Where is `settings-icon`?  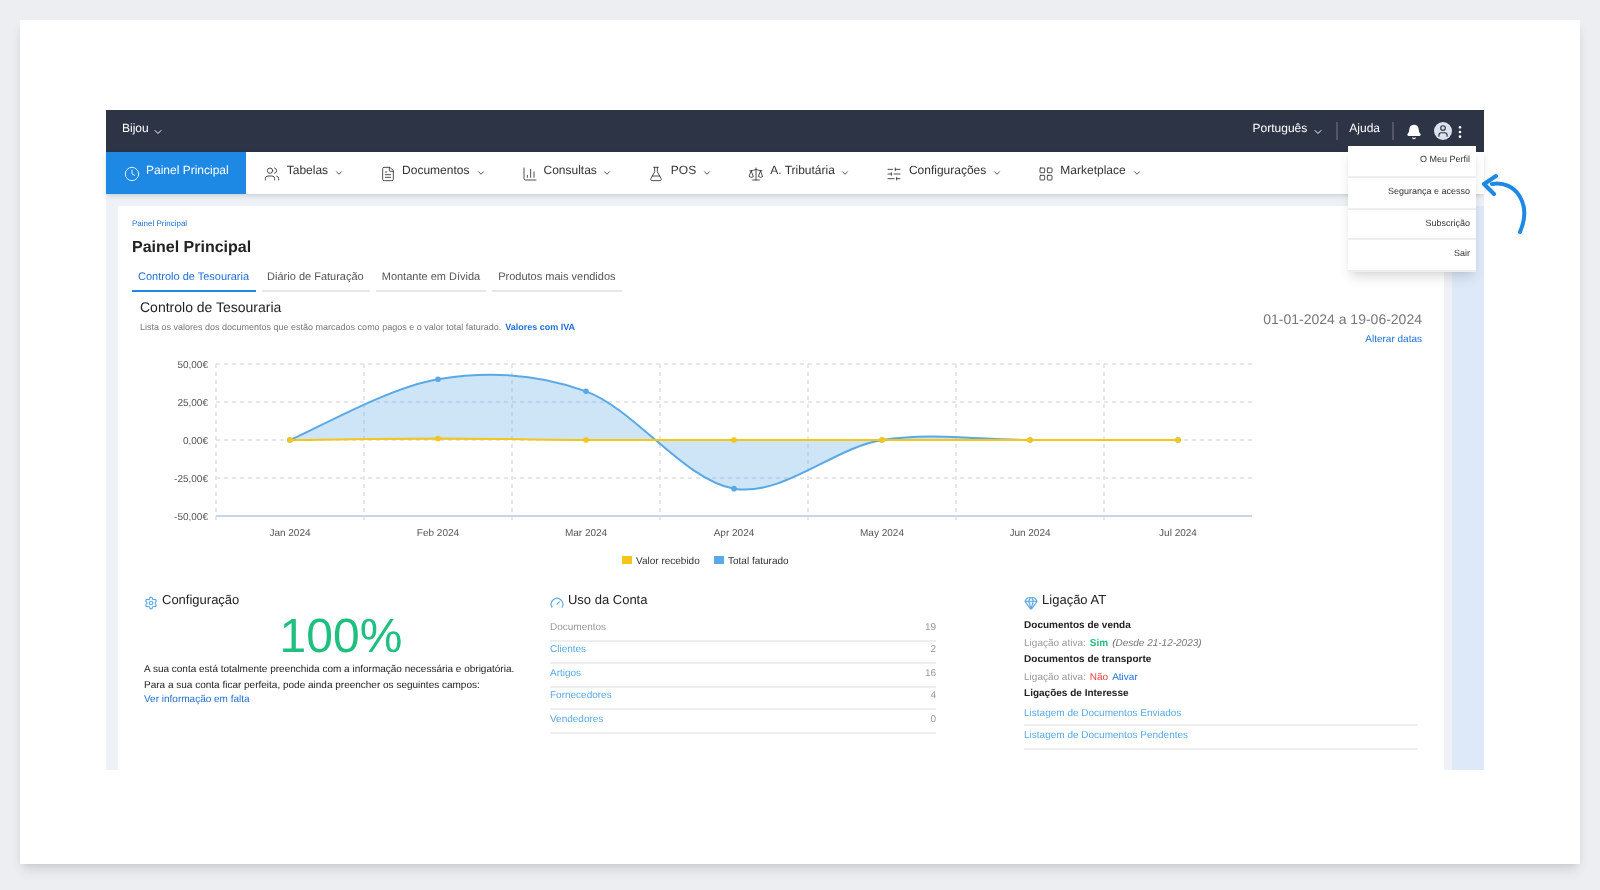 settings-icon is located at coordinates (151, 602).